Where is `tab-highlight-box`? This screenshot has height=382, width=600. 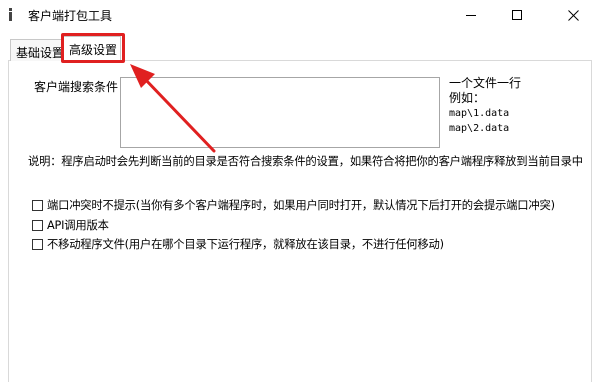 tab-highlight-box is located at coordinates (93, 48).